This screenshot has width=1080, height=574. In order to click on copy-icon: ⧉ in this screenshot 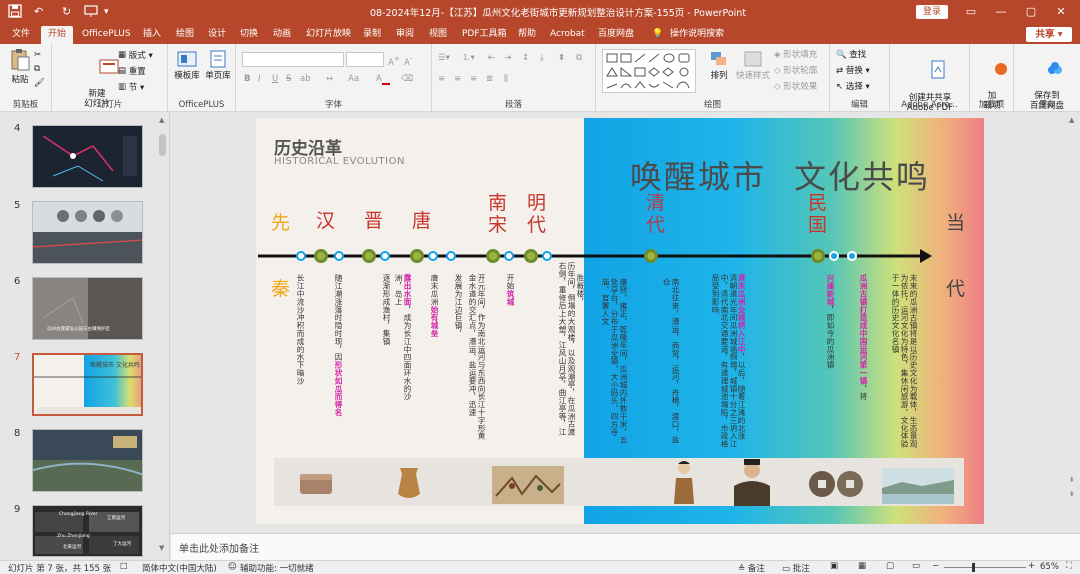, I will do `click(37, 69)`.